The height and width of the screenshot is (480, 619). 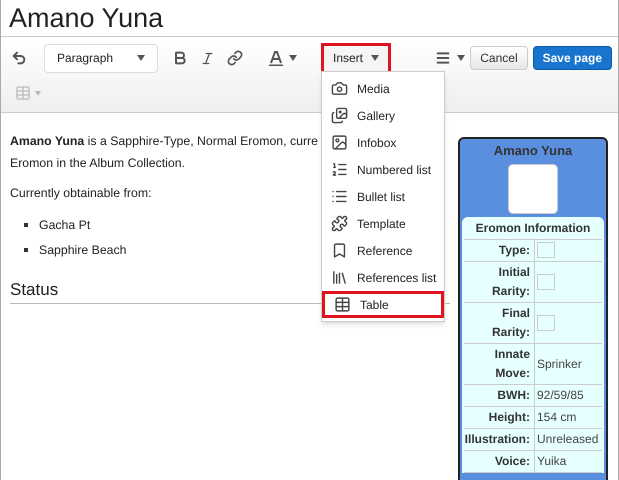 What do you see at coordinates (339, 115) in the screenshot?
I see `images-icon` at bounding box center [339, 115].